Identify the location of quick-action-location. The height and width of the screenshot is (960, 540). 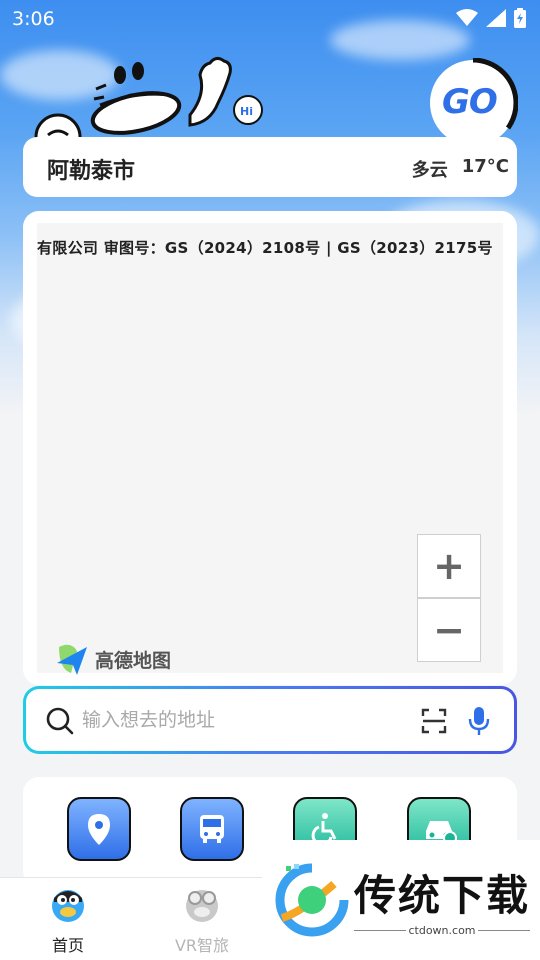
(99, 829).